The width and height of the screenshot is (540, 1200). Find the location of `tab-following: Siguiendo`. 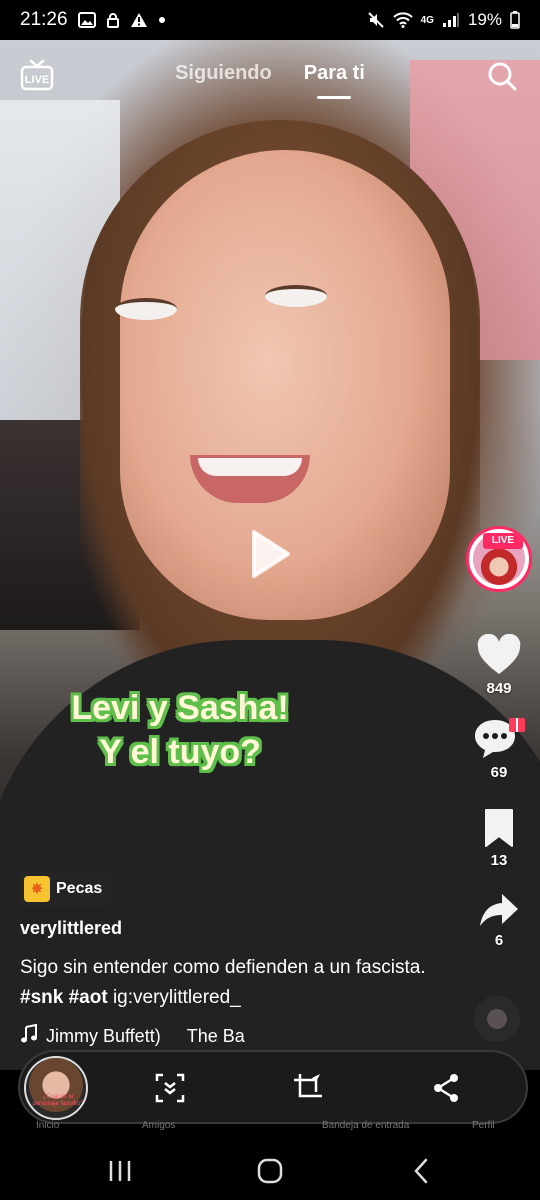

tab-following: Siguiendo is located at coordinates (223, 73).